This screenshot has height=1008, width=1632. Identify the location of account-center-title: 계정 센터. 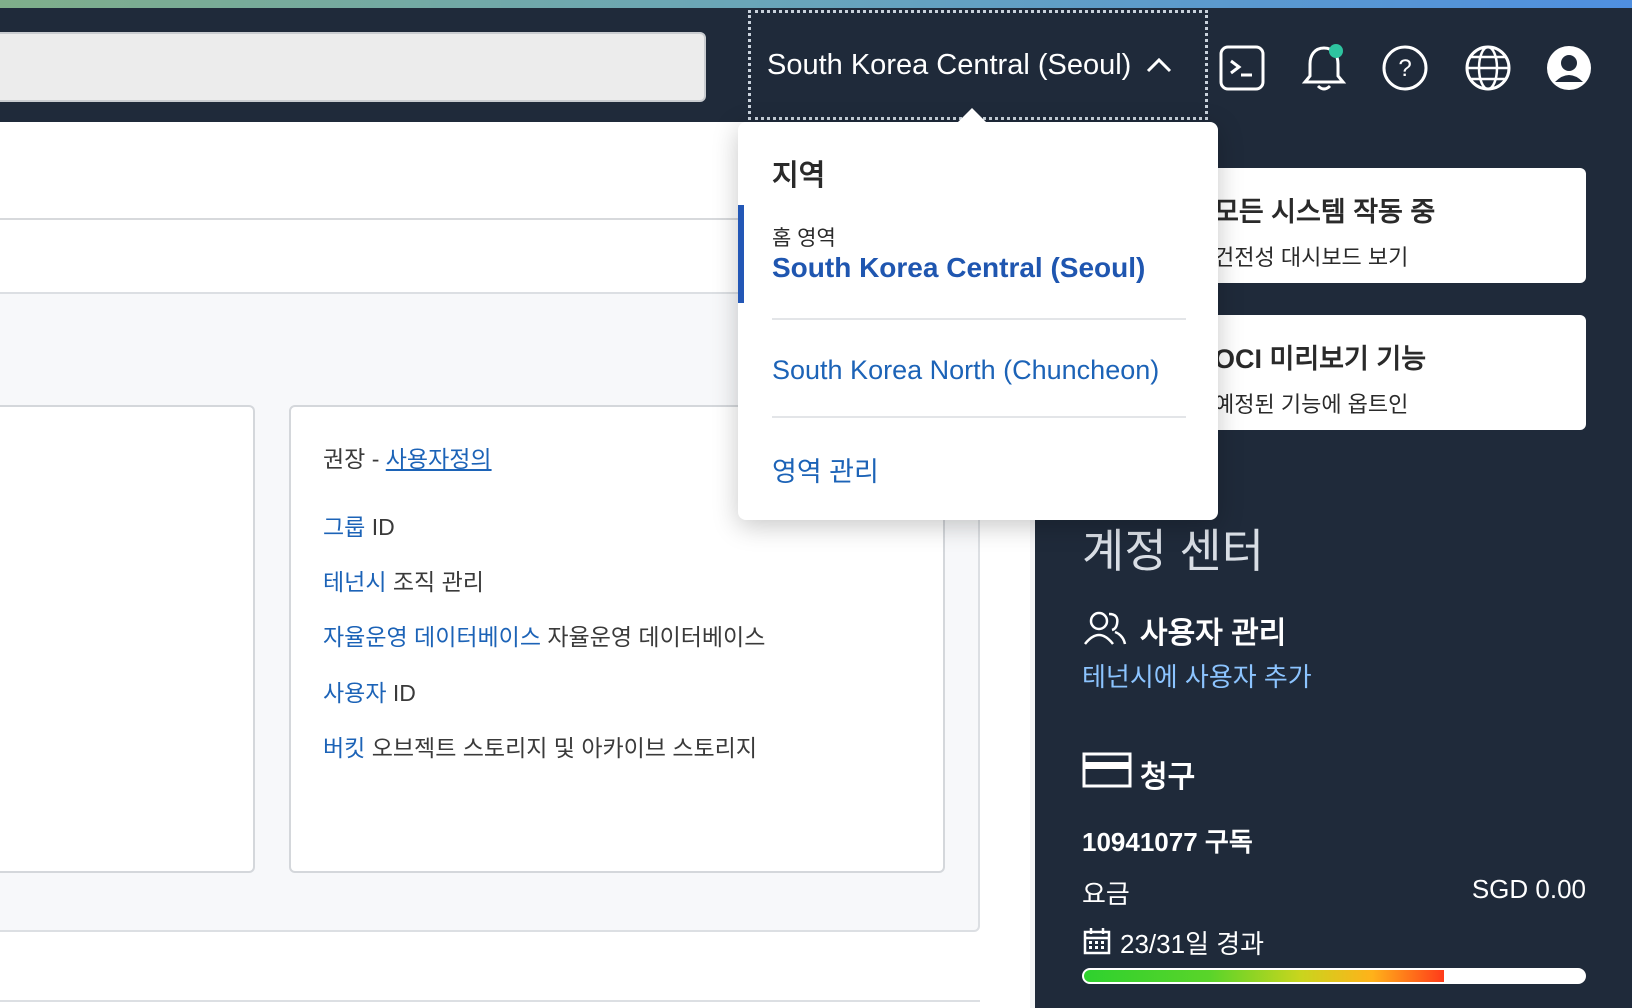
(1173, 551).